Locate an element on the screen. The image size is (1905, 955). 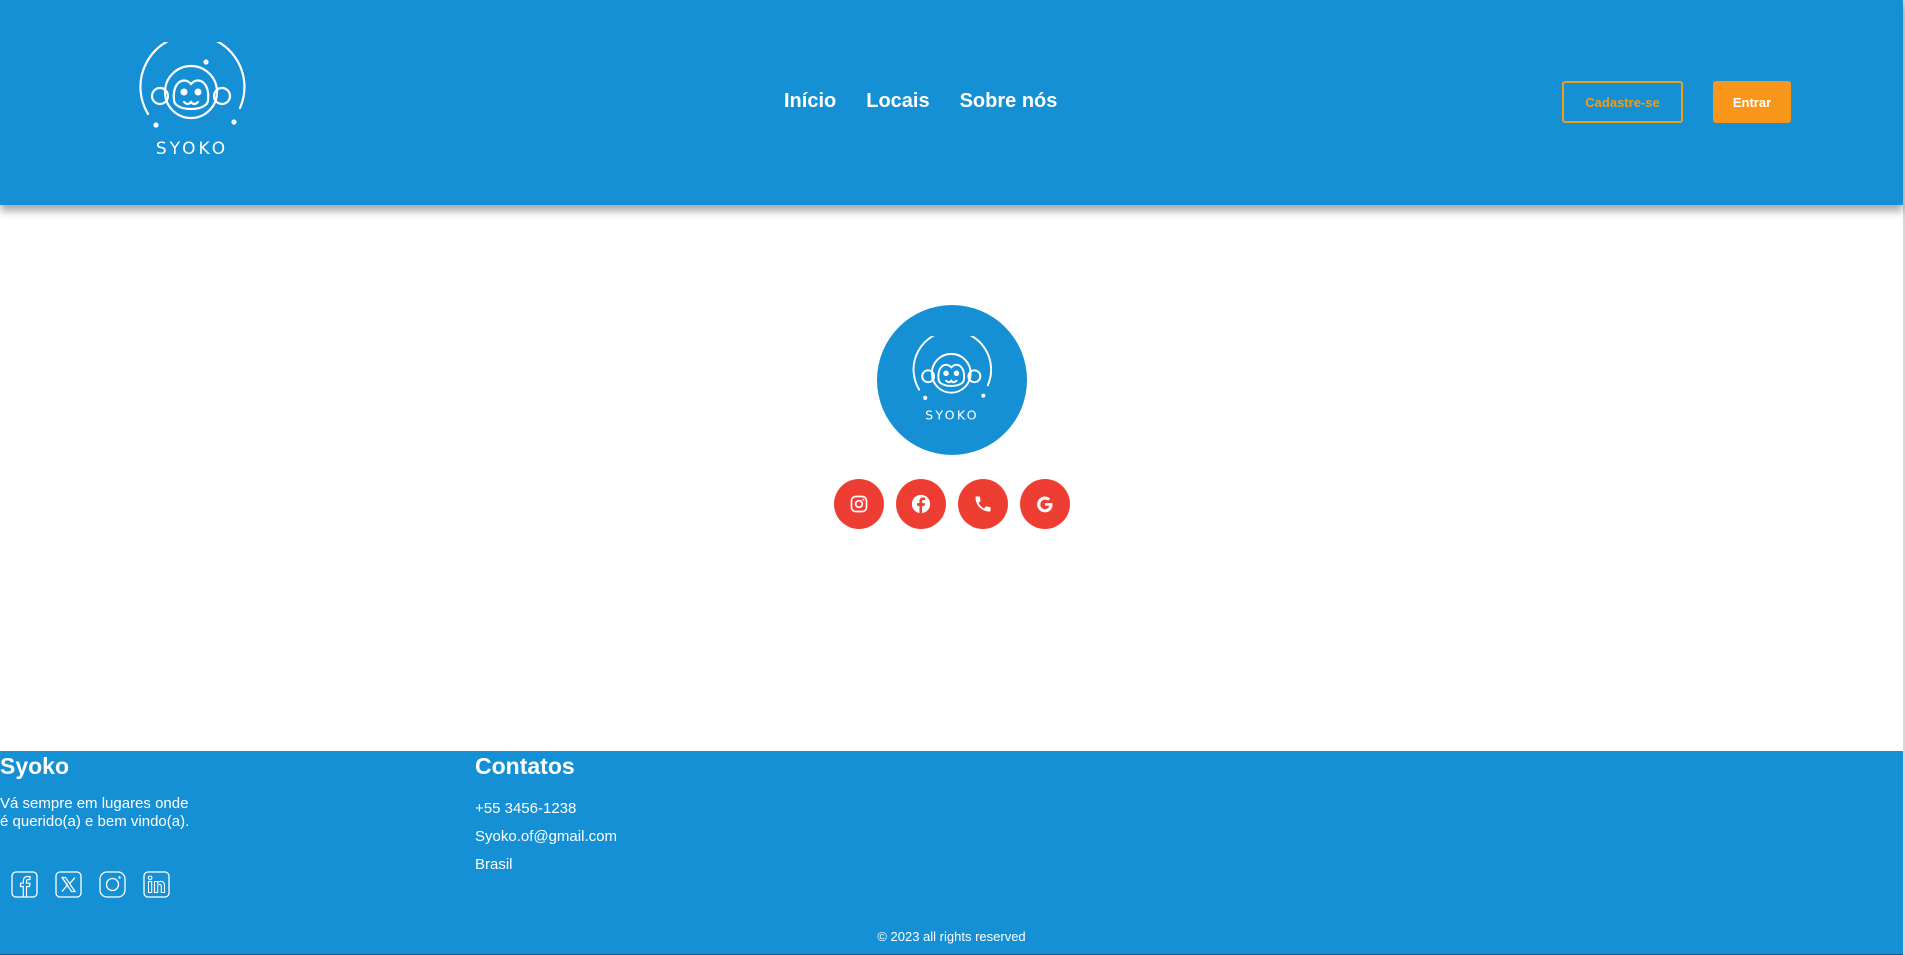
contact-email: Syoko.of@gmail.com is located at coordinates (546, 837).